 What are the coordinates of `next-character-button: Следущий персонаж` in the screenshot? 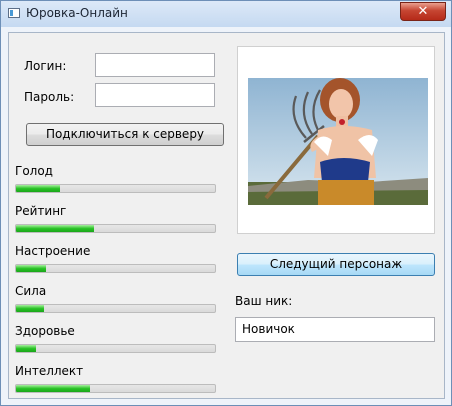 It's located at (336, 264).